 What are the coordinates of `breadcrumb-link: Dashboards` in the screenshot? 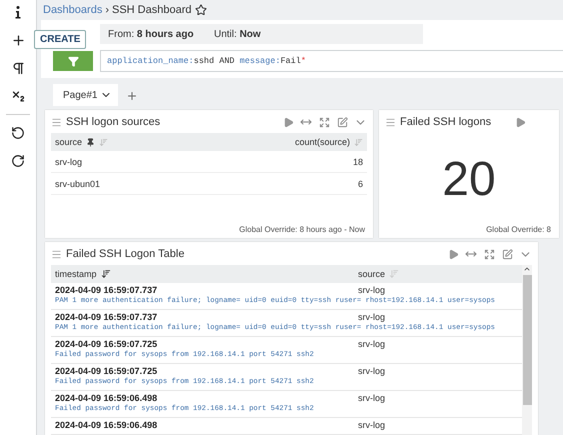 It's located at (72, 10).